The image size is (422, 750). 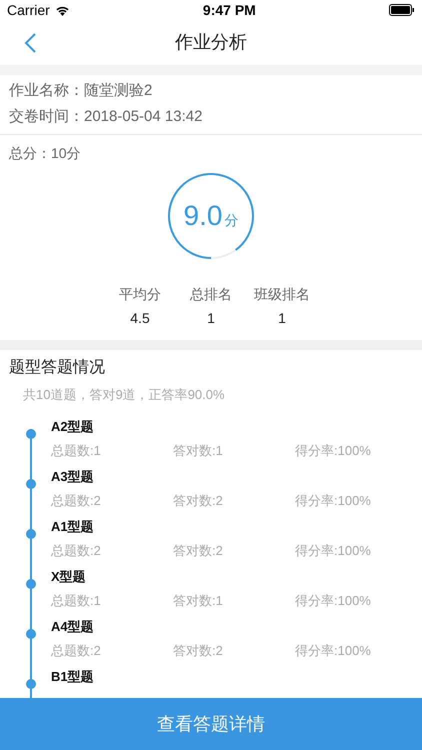 What do you see at coordinates (57, 368) in the screenshot?
I see `section-title: 题型答题情况` at bounding box center [57, 368].